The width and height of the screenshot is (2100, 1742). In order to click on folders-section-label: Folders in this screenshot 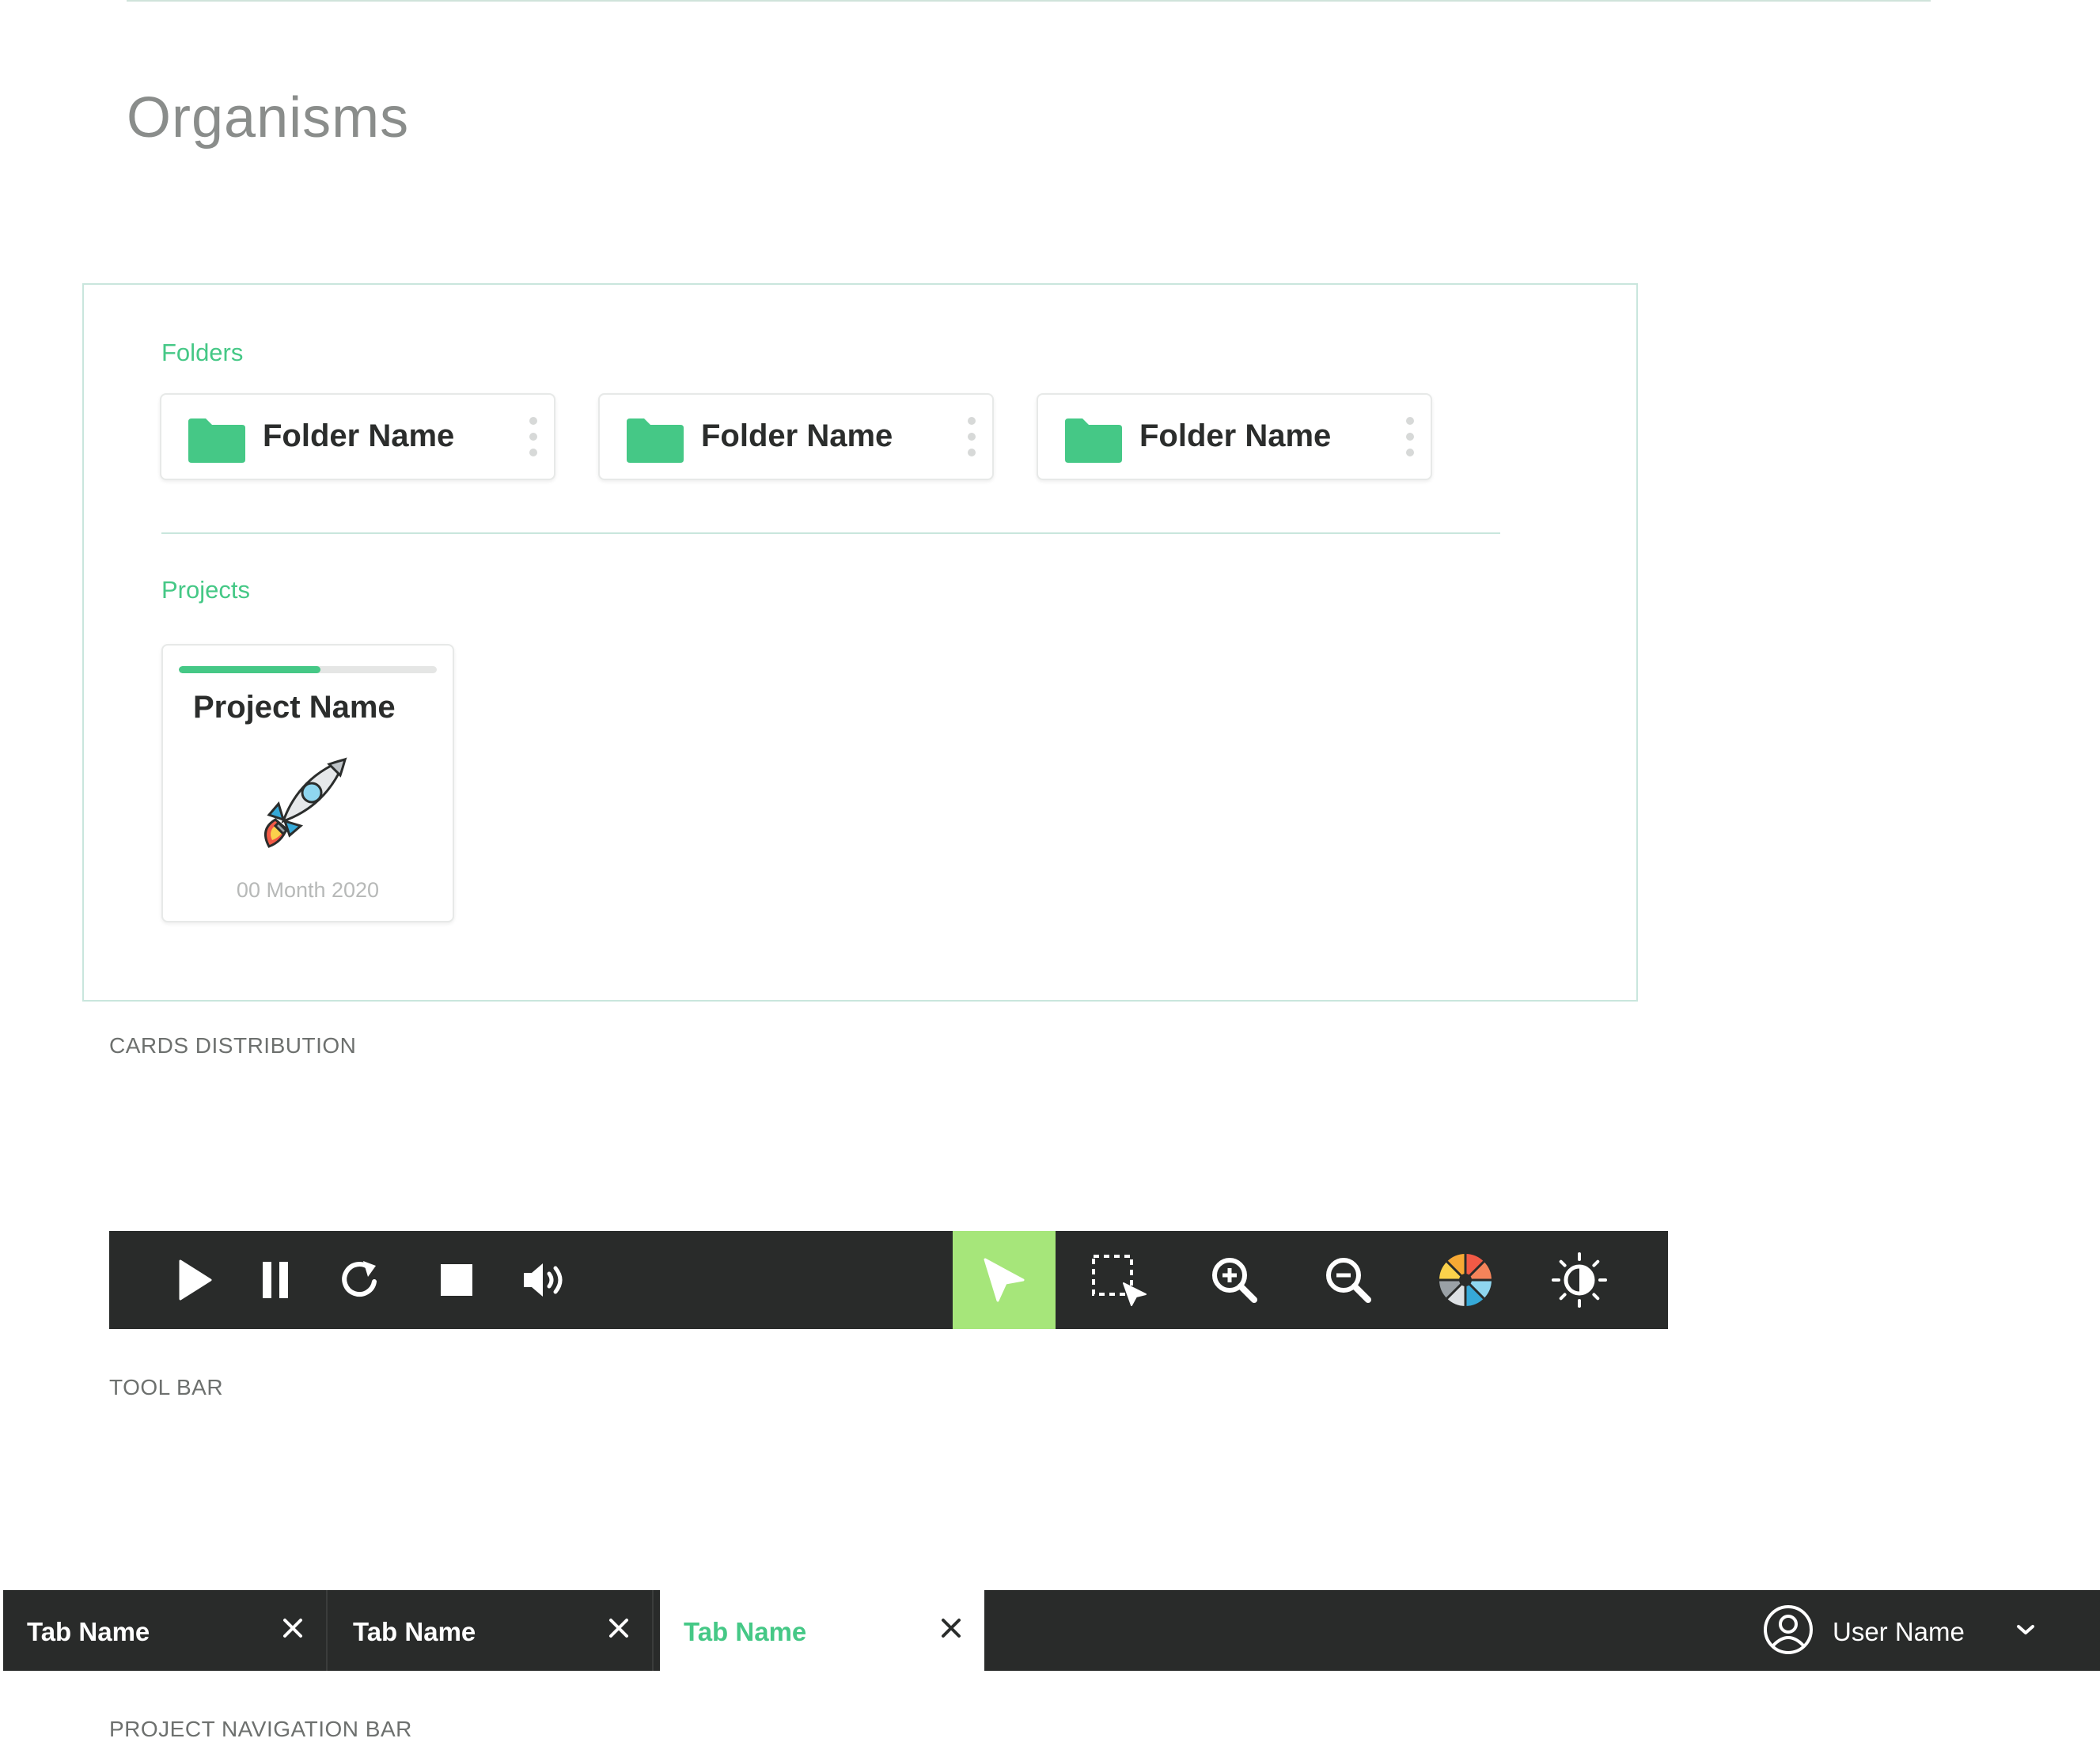, I will do `click(202, 352)`.